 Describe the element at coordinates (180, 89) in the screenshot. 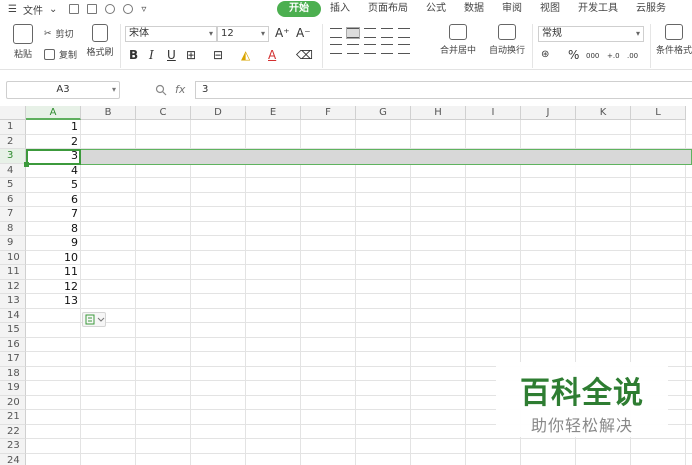

I see `function-icon: fx` at that location.